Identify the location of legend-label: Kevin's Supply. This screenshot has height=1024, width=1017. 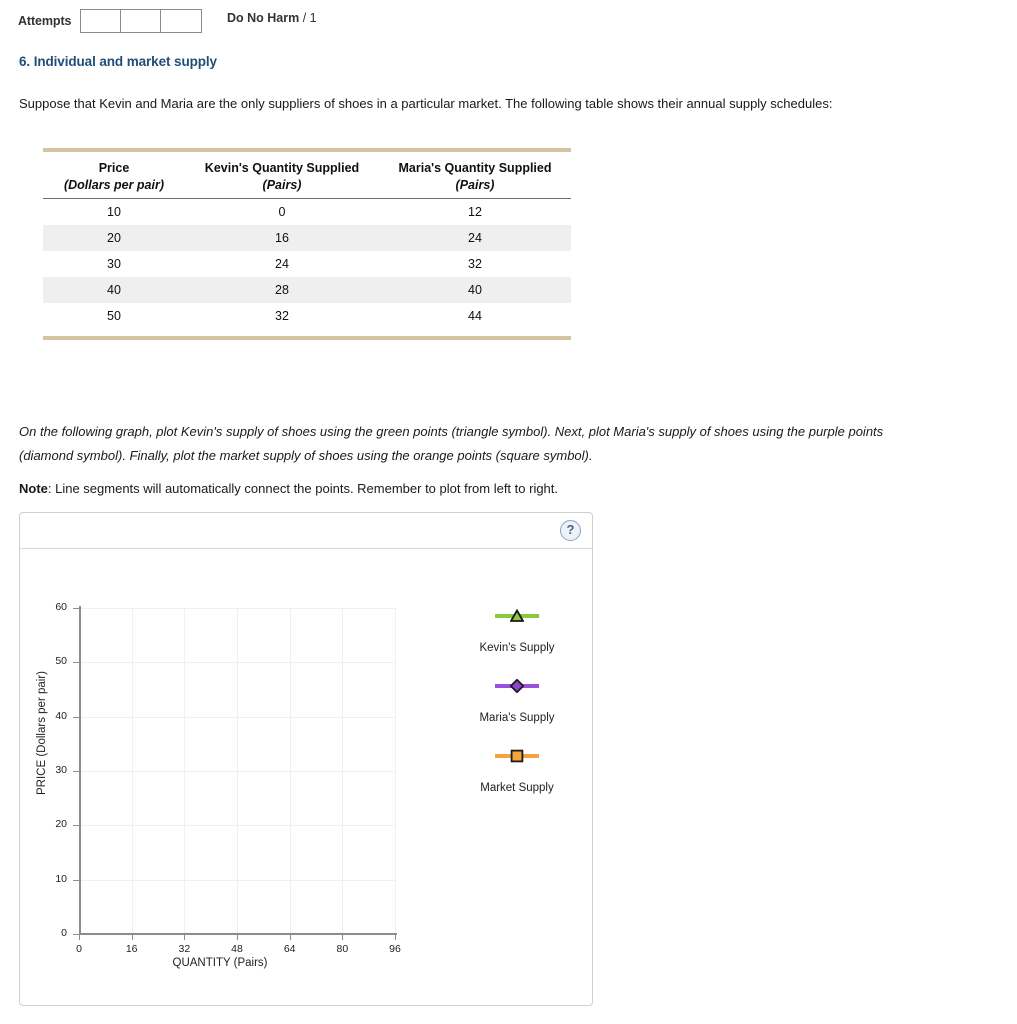
(517, 648).